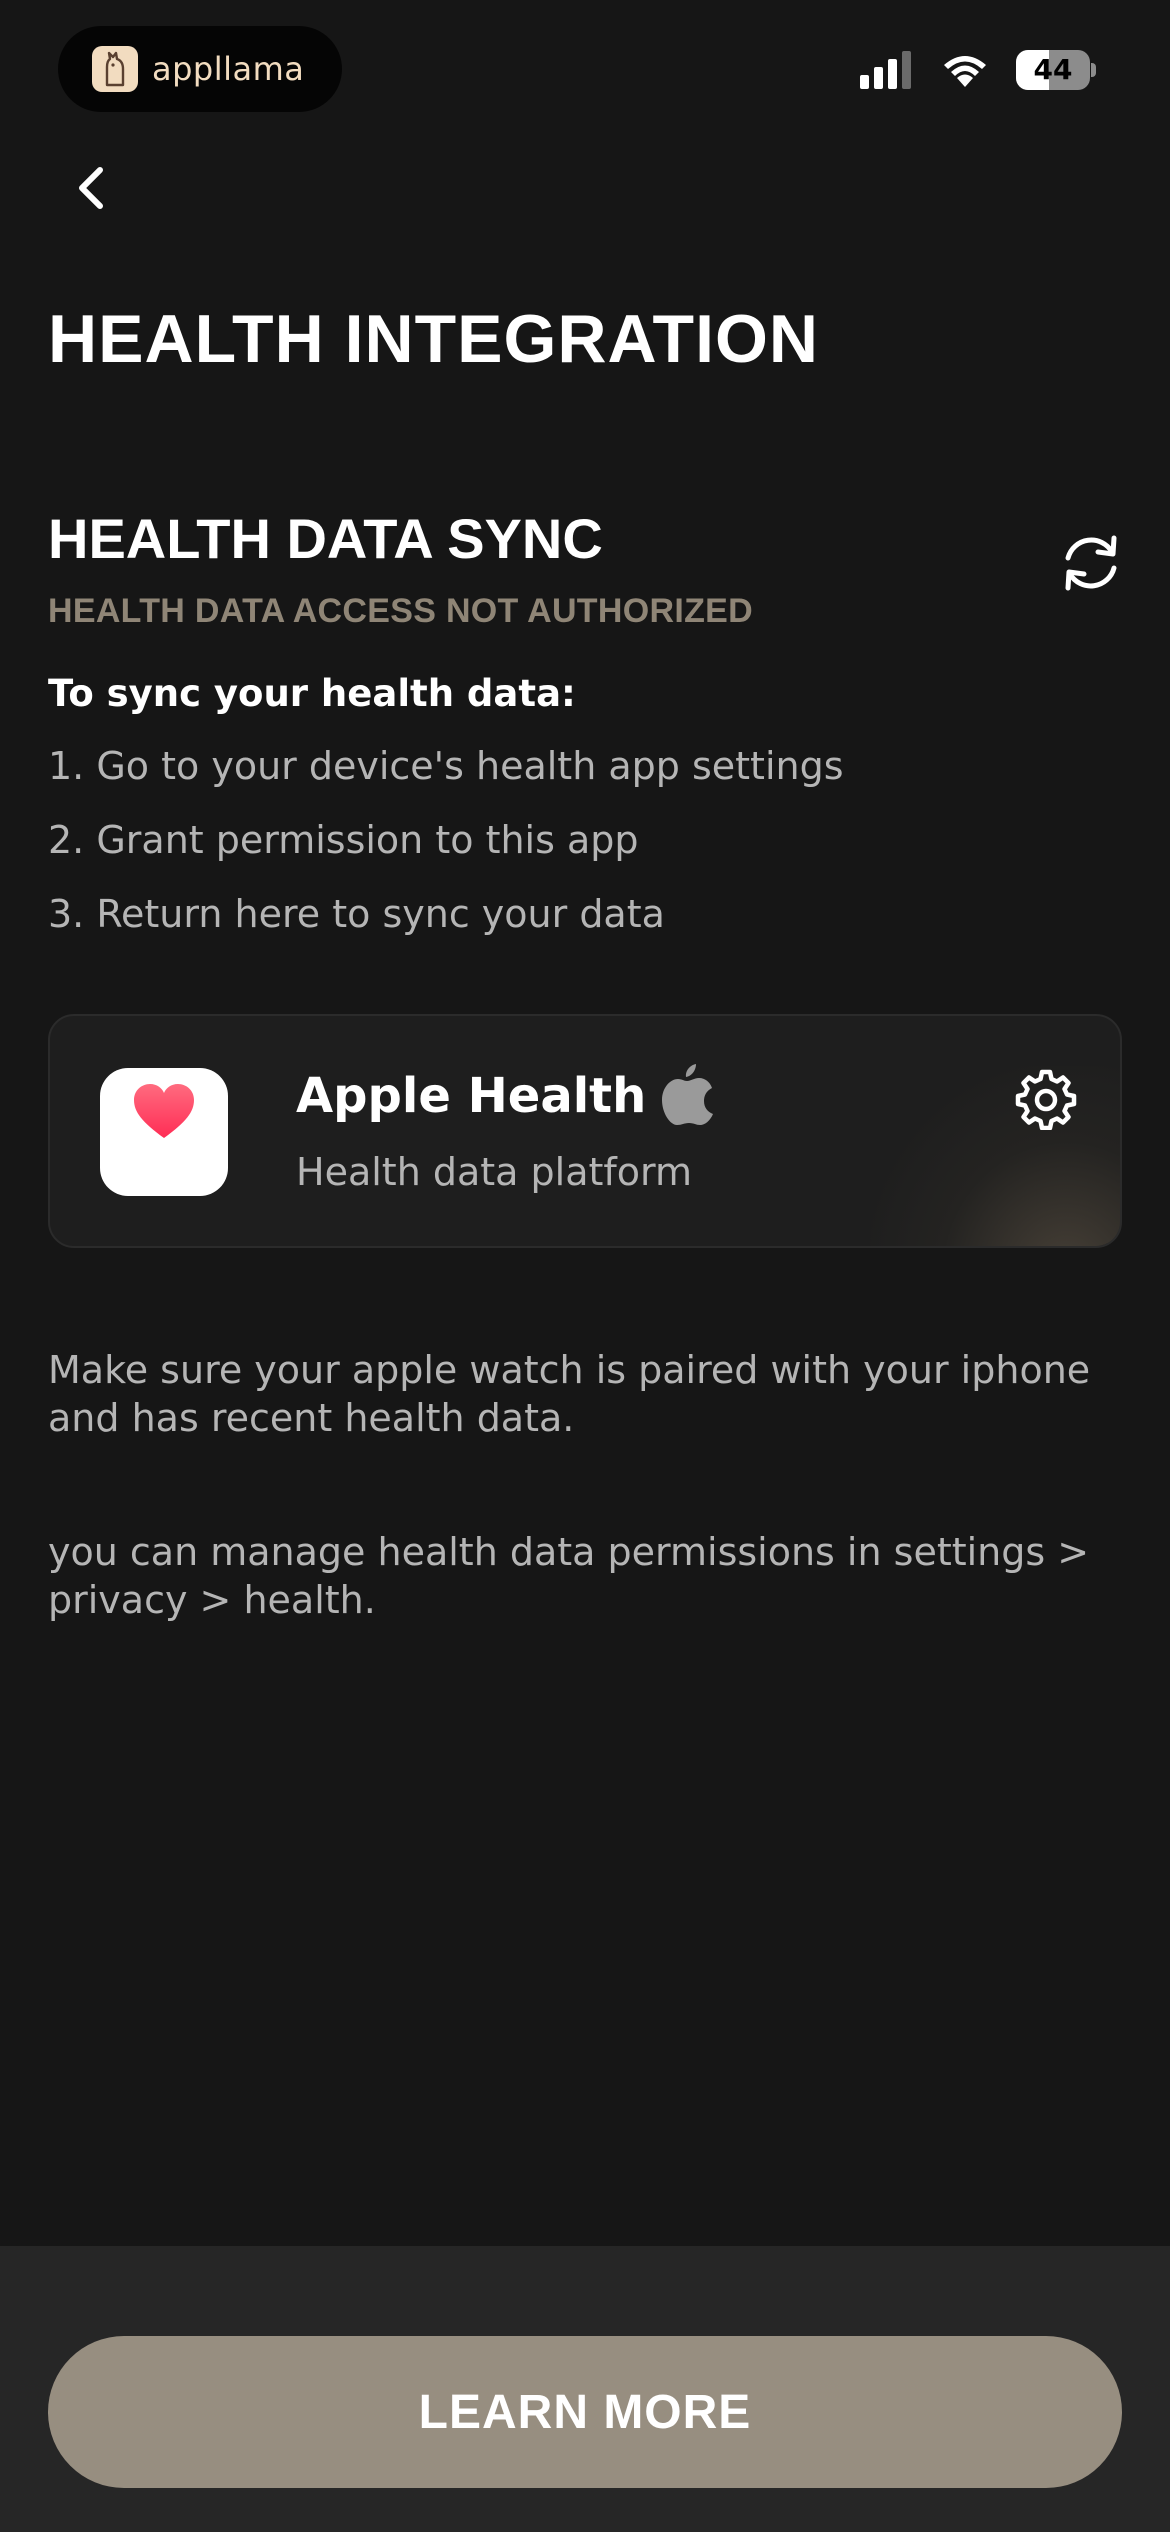 The width and height of the screenshot is (1170, 2532). What do you see at coordinates (91, 188) in the screenshot?
I see `chevron-left-icon` at bounding box center [91, 188].